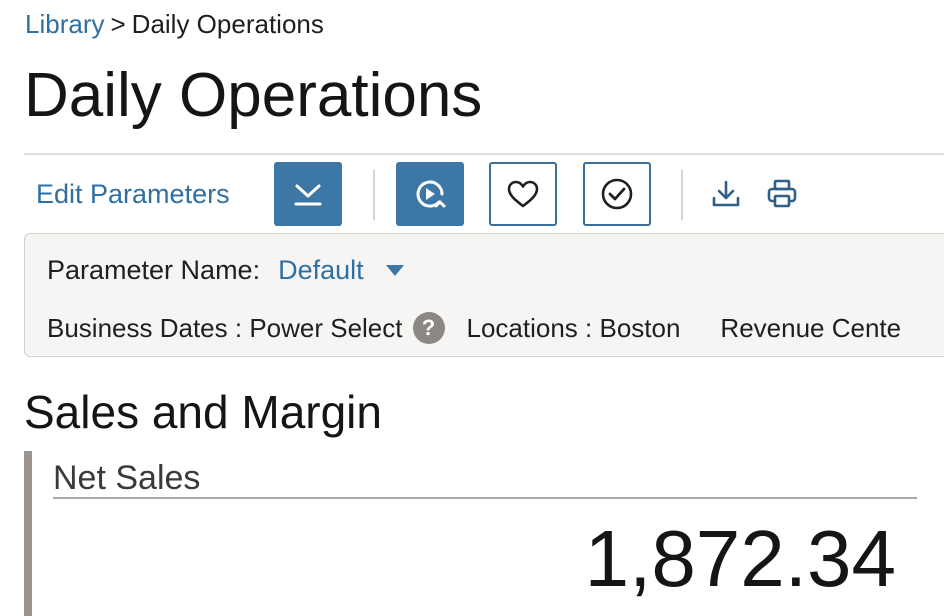  Describe the element at coordinates (133, 194) in the screenshot. I see `edit-parameters-link: Edit Parameters` at that location.